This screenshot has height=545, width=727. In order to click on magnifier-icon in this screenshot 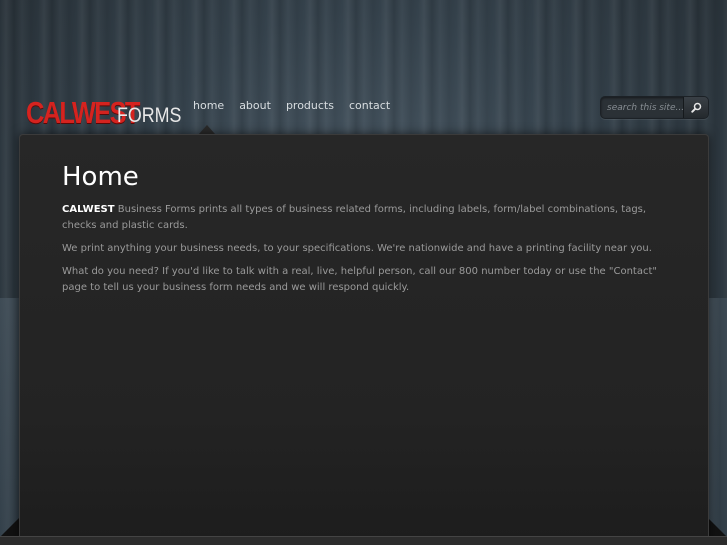, I will do `click(696, 107)`.